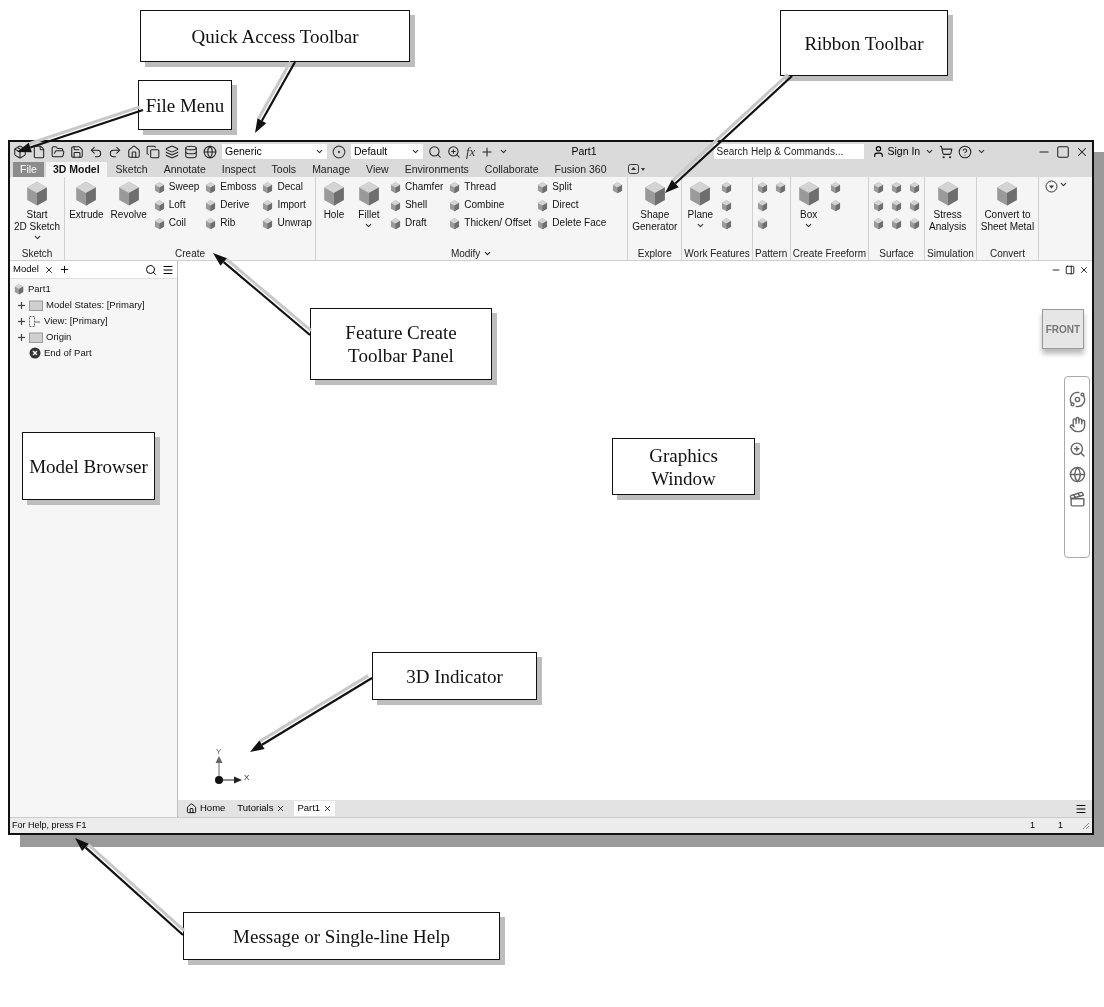 The image size is (1104, 1007). I want to click on copy-icon, so click(153, 151).